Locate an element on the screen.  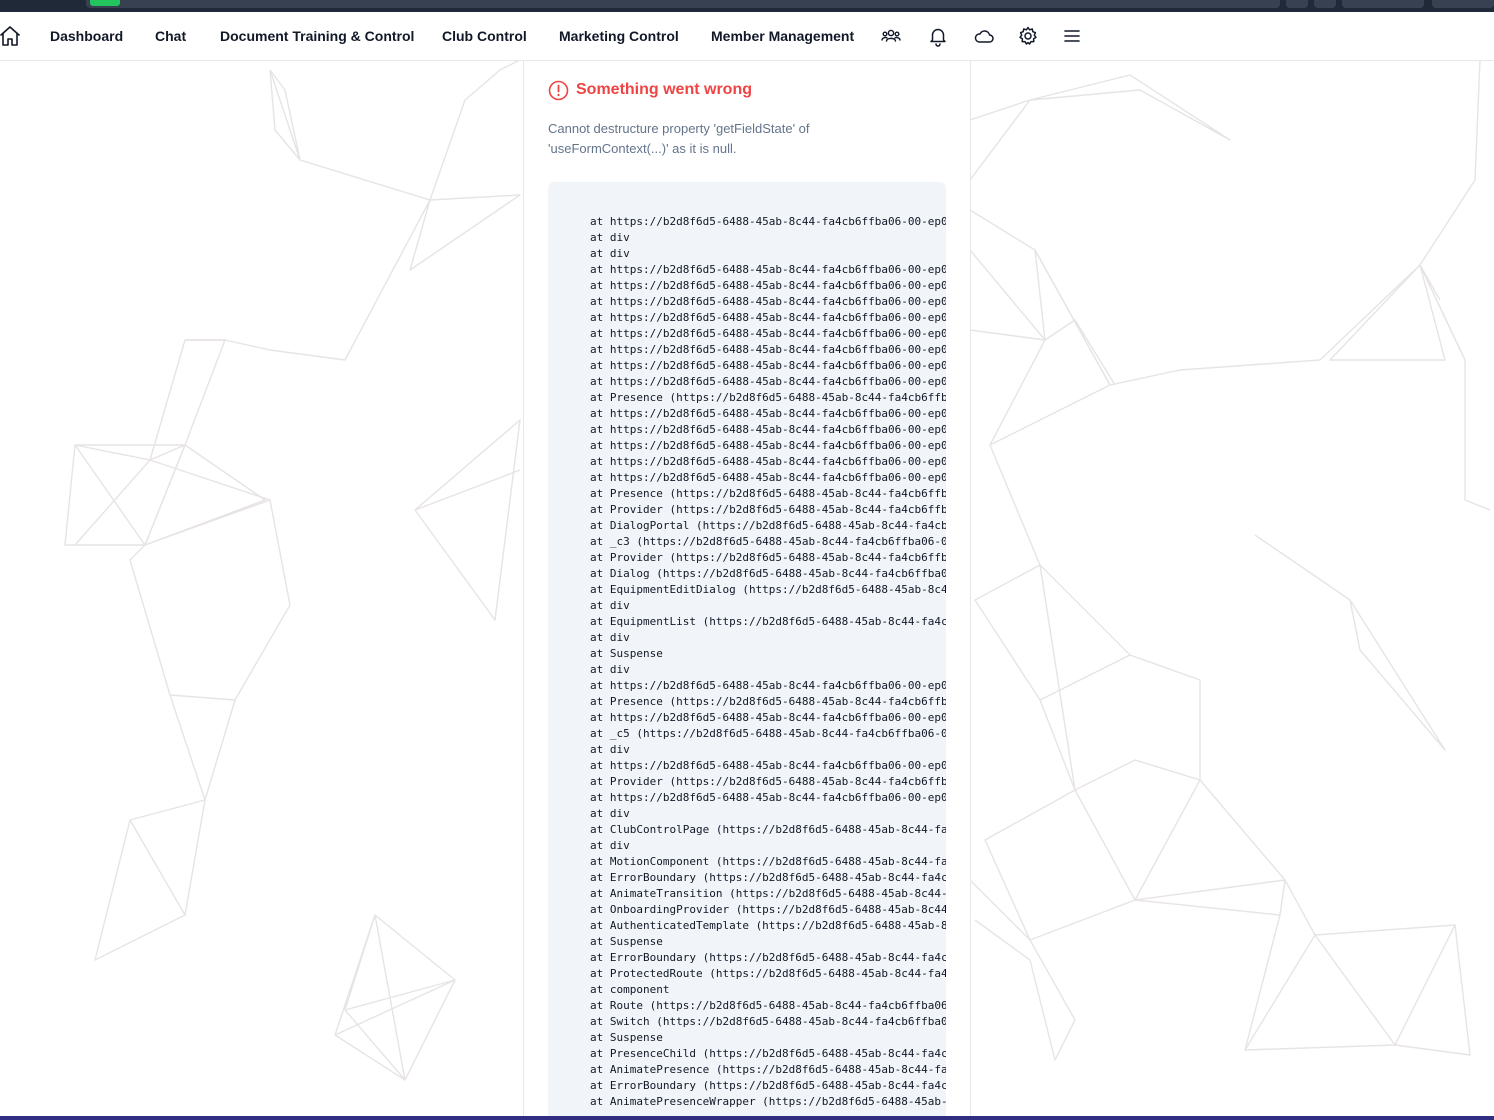
nav-link-member-management: Member Management is located at coordinates (782, 37).